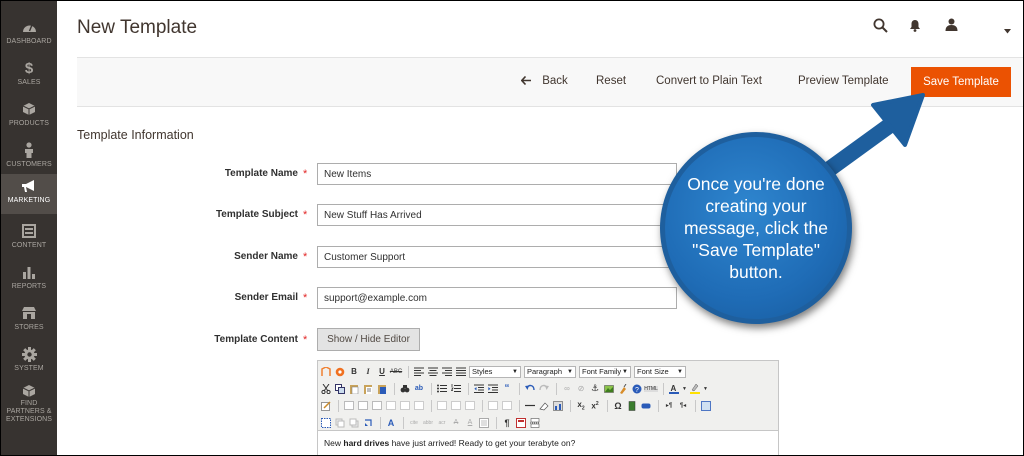 Image resolution: width=1024 pixels, height=456 pixels. Describe the element at coordinates (396, 372) in the screenshot. I see `strikethrough-icon: ABC` at that location.